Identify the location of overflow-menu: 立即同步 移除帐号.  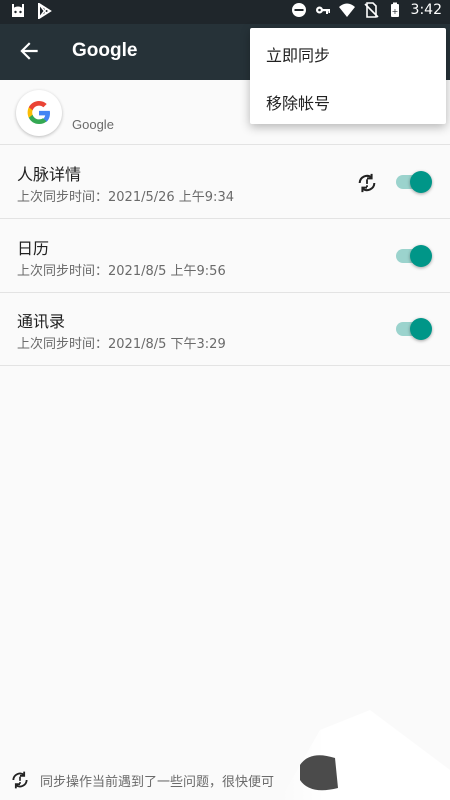
(348, 76).